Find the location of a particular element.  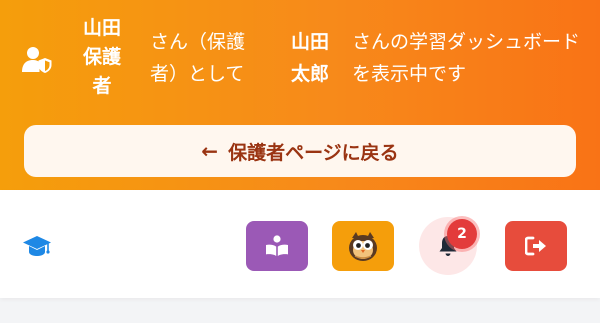

logout-button is located at coordinates (536, 246).